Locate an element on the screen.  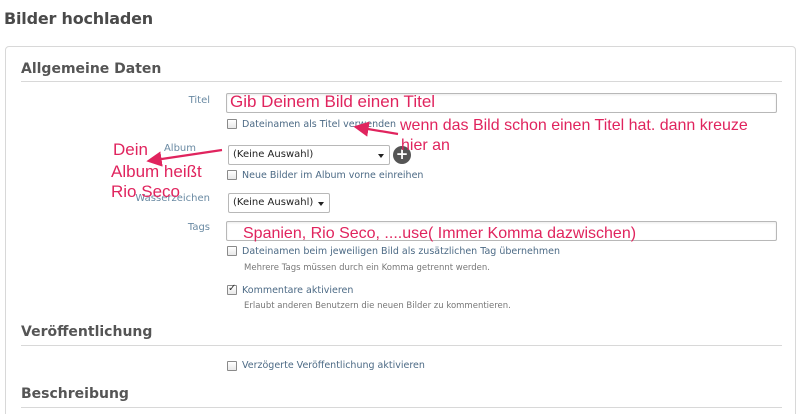
annotation-arrows is located at coordinates (272, 144).